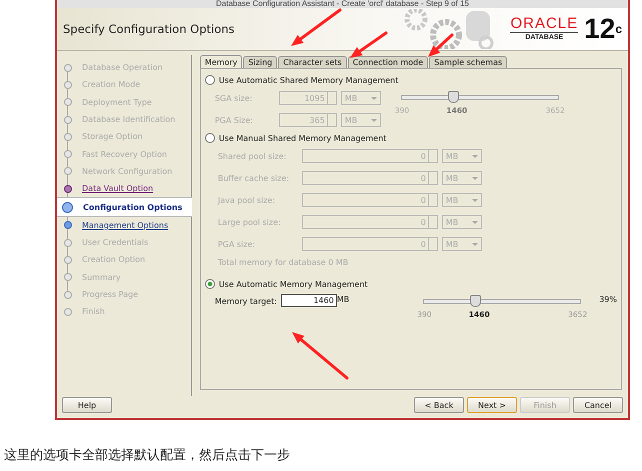 Image resolution: width=642 pixels, height=471 pixels. I want to click on field-label: Buffer cache size:, so click(253, 178).